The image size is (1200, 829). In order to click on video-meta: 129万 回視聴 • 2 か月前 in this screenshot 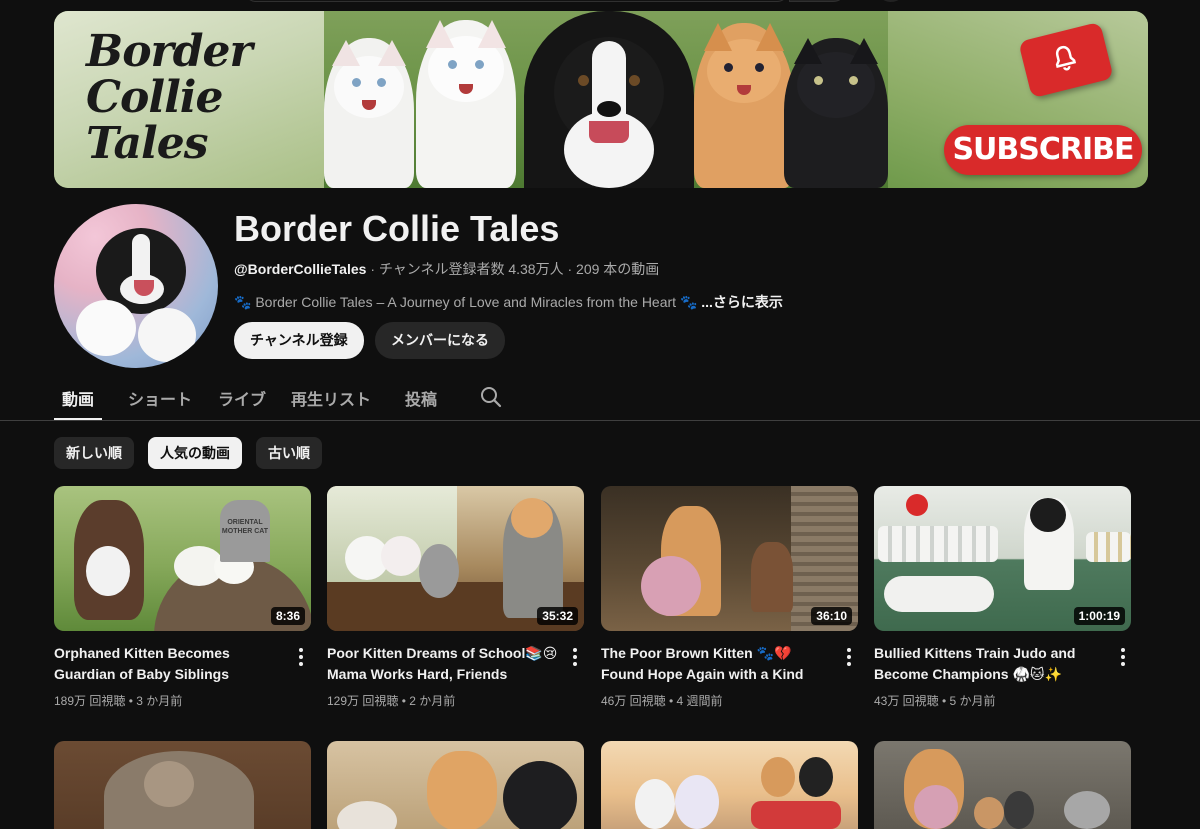, I will do `click(391, 701)`.